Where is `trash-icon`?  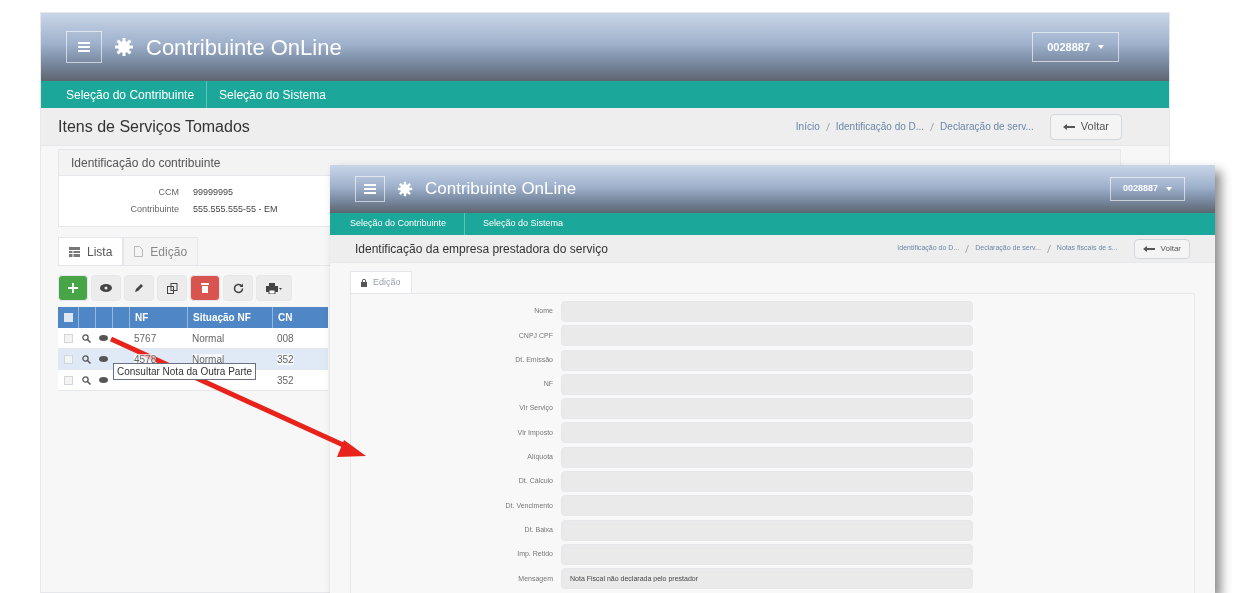 trash-icon is located at coordinates (205, 288).